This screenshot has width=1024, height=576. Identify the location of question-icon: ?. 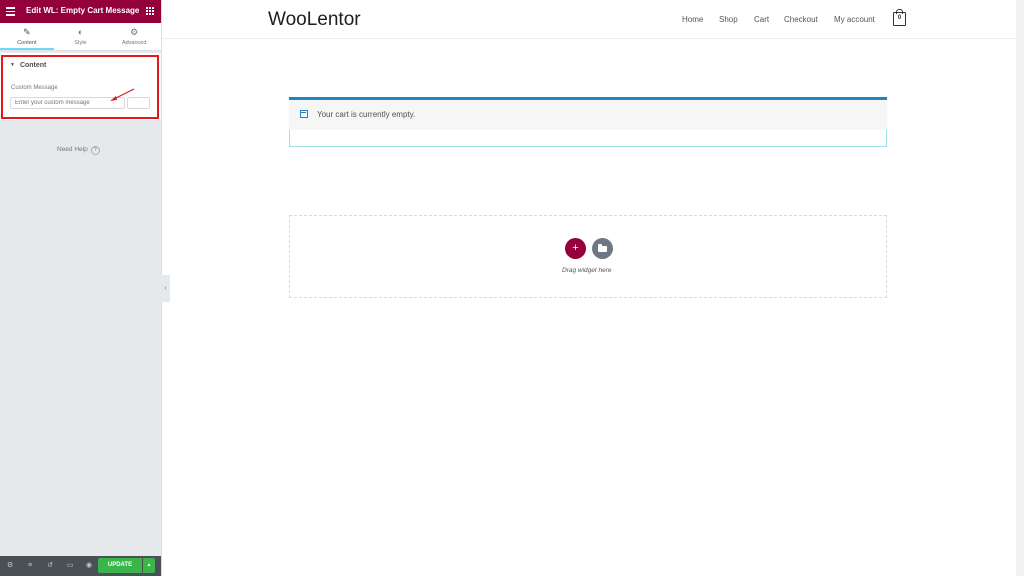
(95, 150).